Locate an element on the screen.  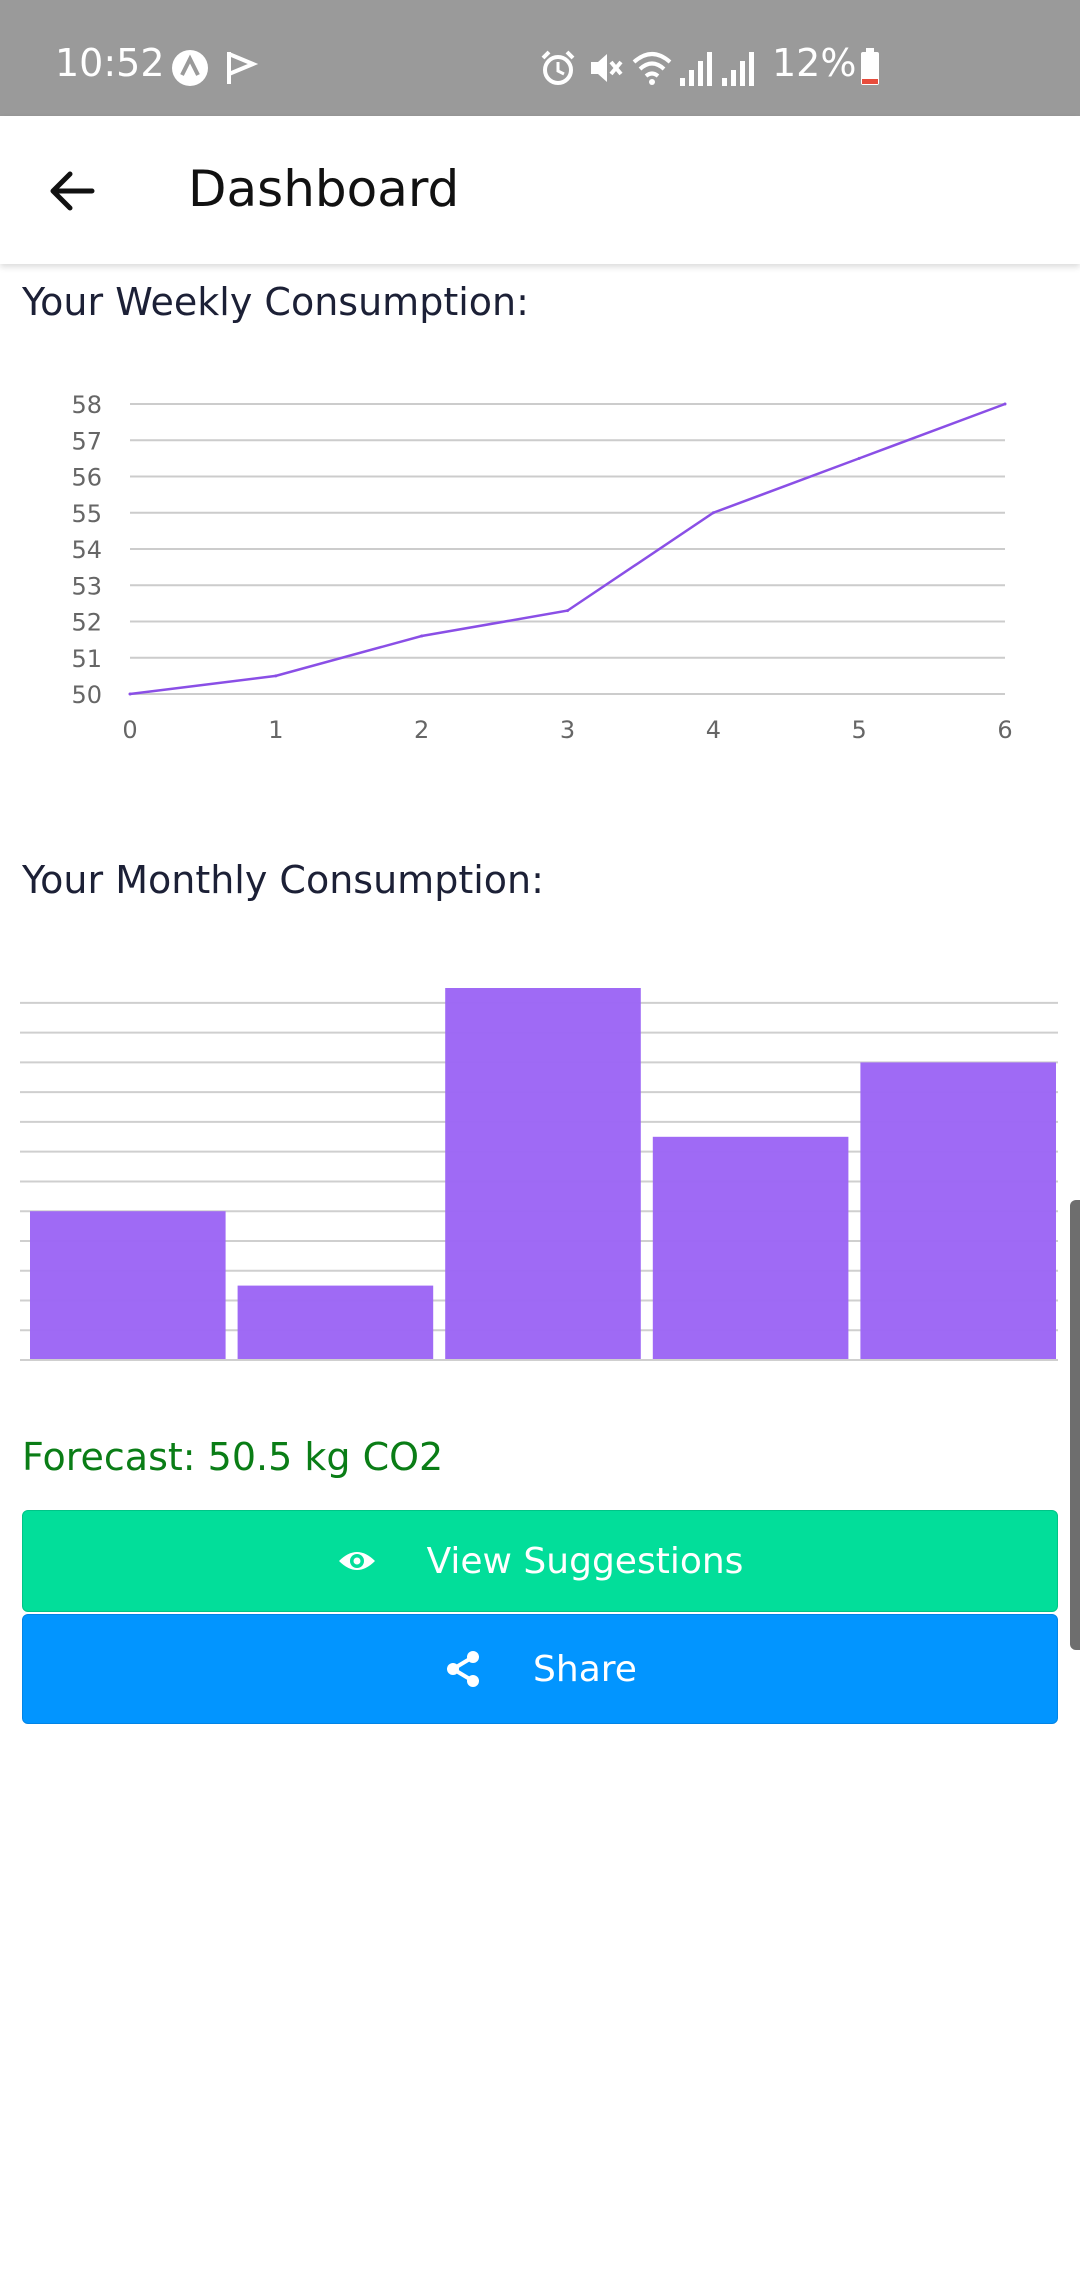
status-bar: 10:52 12% is located at coordinates (540, 58).